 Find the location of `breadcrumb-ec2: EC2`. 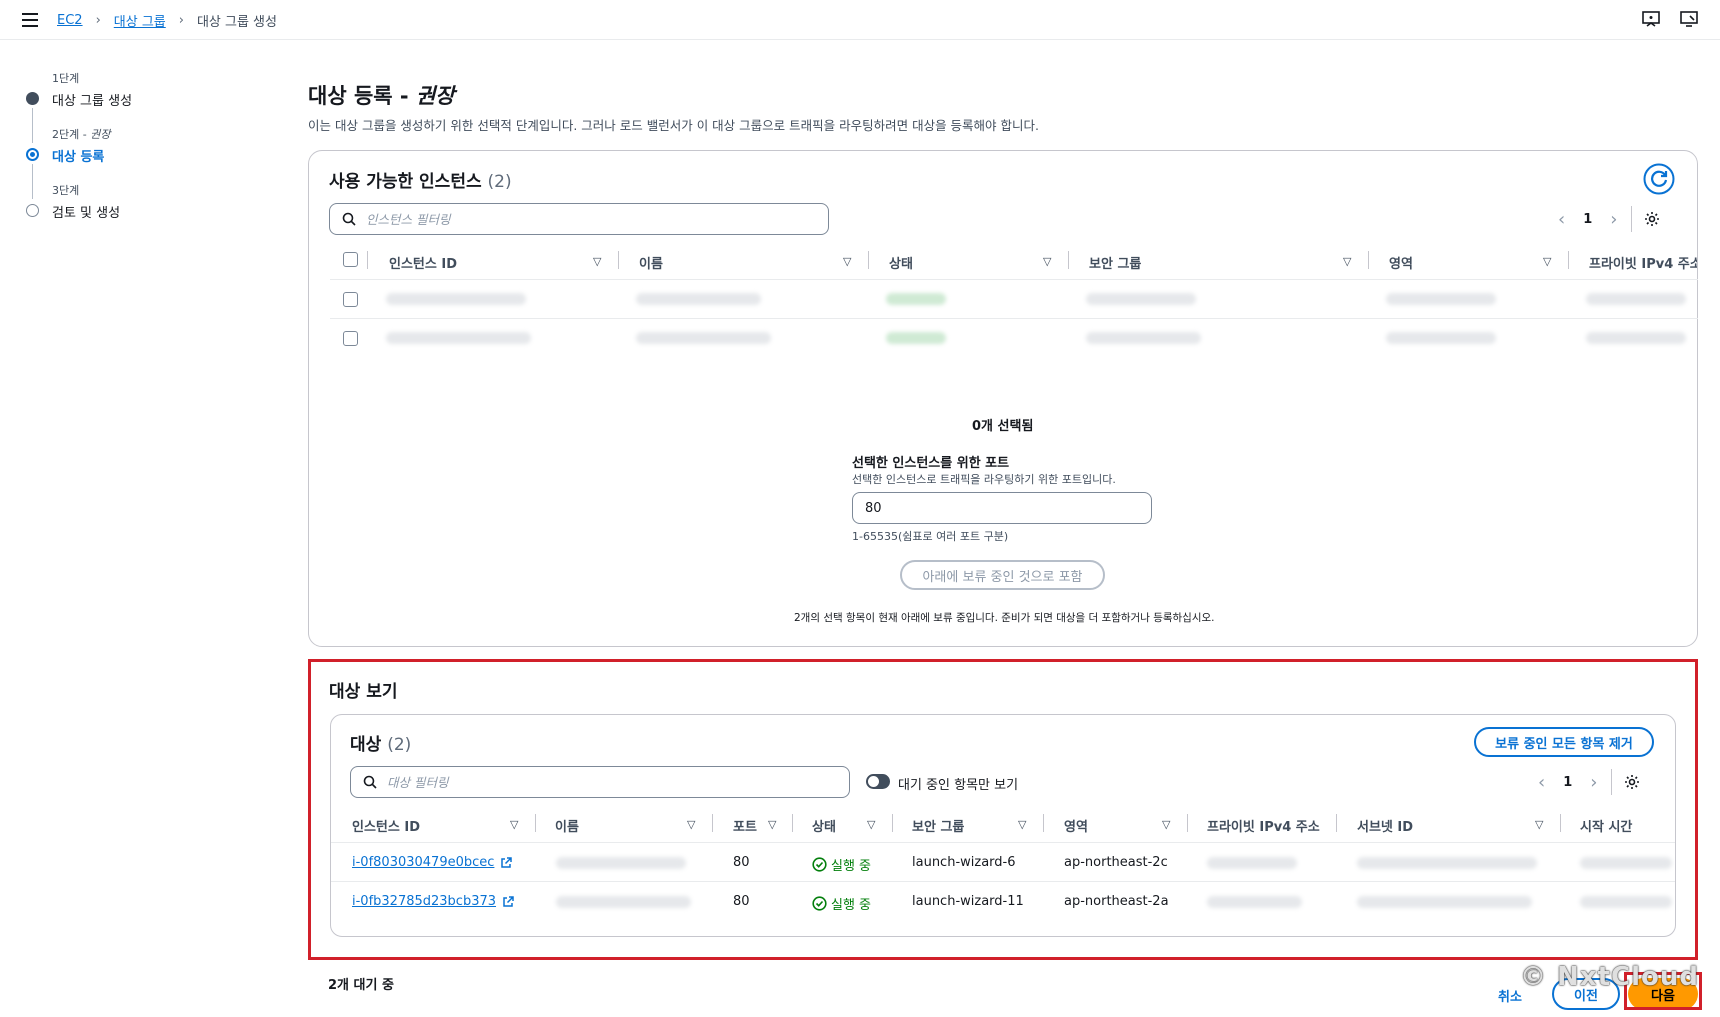

breadcrumb-ec2: EC2 is located at coordinates (70, 20).